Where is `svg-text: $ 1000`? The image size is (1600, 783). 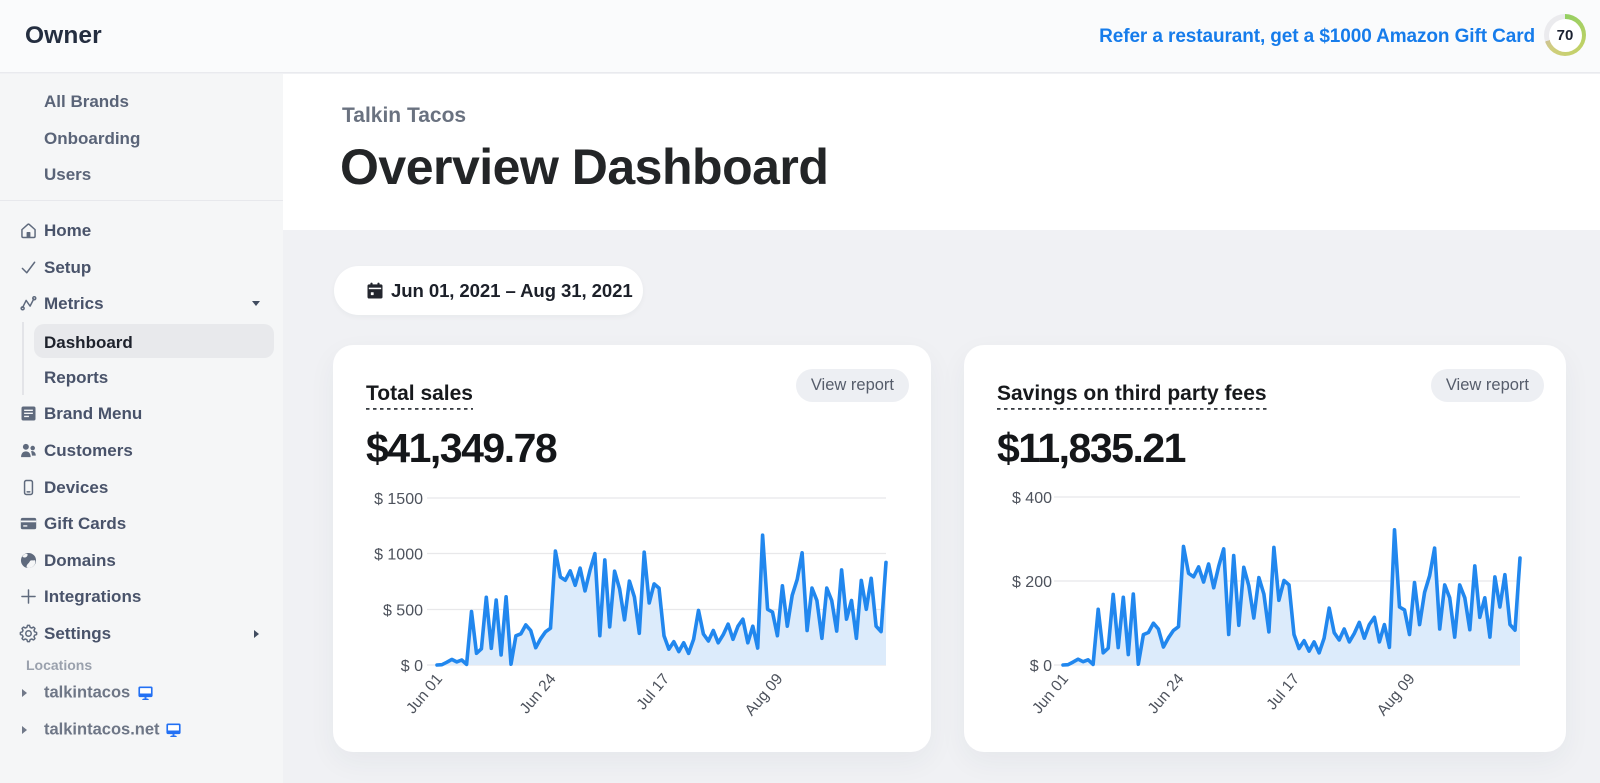 svg-text: $ 1000 is located at coordinates (398, 555).